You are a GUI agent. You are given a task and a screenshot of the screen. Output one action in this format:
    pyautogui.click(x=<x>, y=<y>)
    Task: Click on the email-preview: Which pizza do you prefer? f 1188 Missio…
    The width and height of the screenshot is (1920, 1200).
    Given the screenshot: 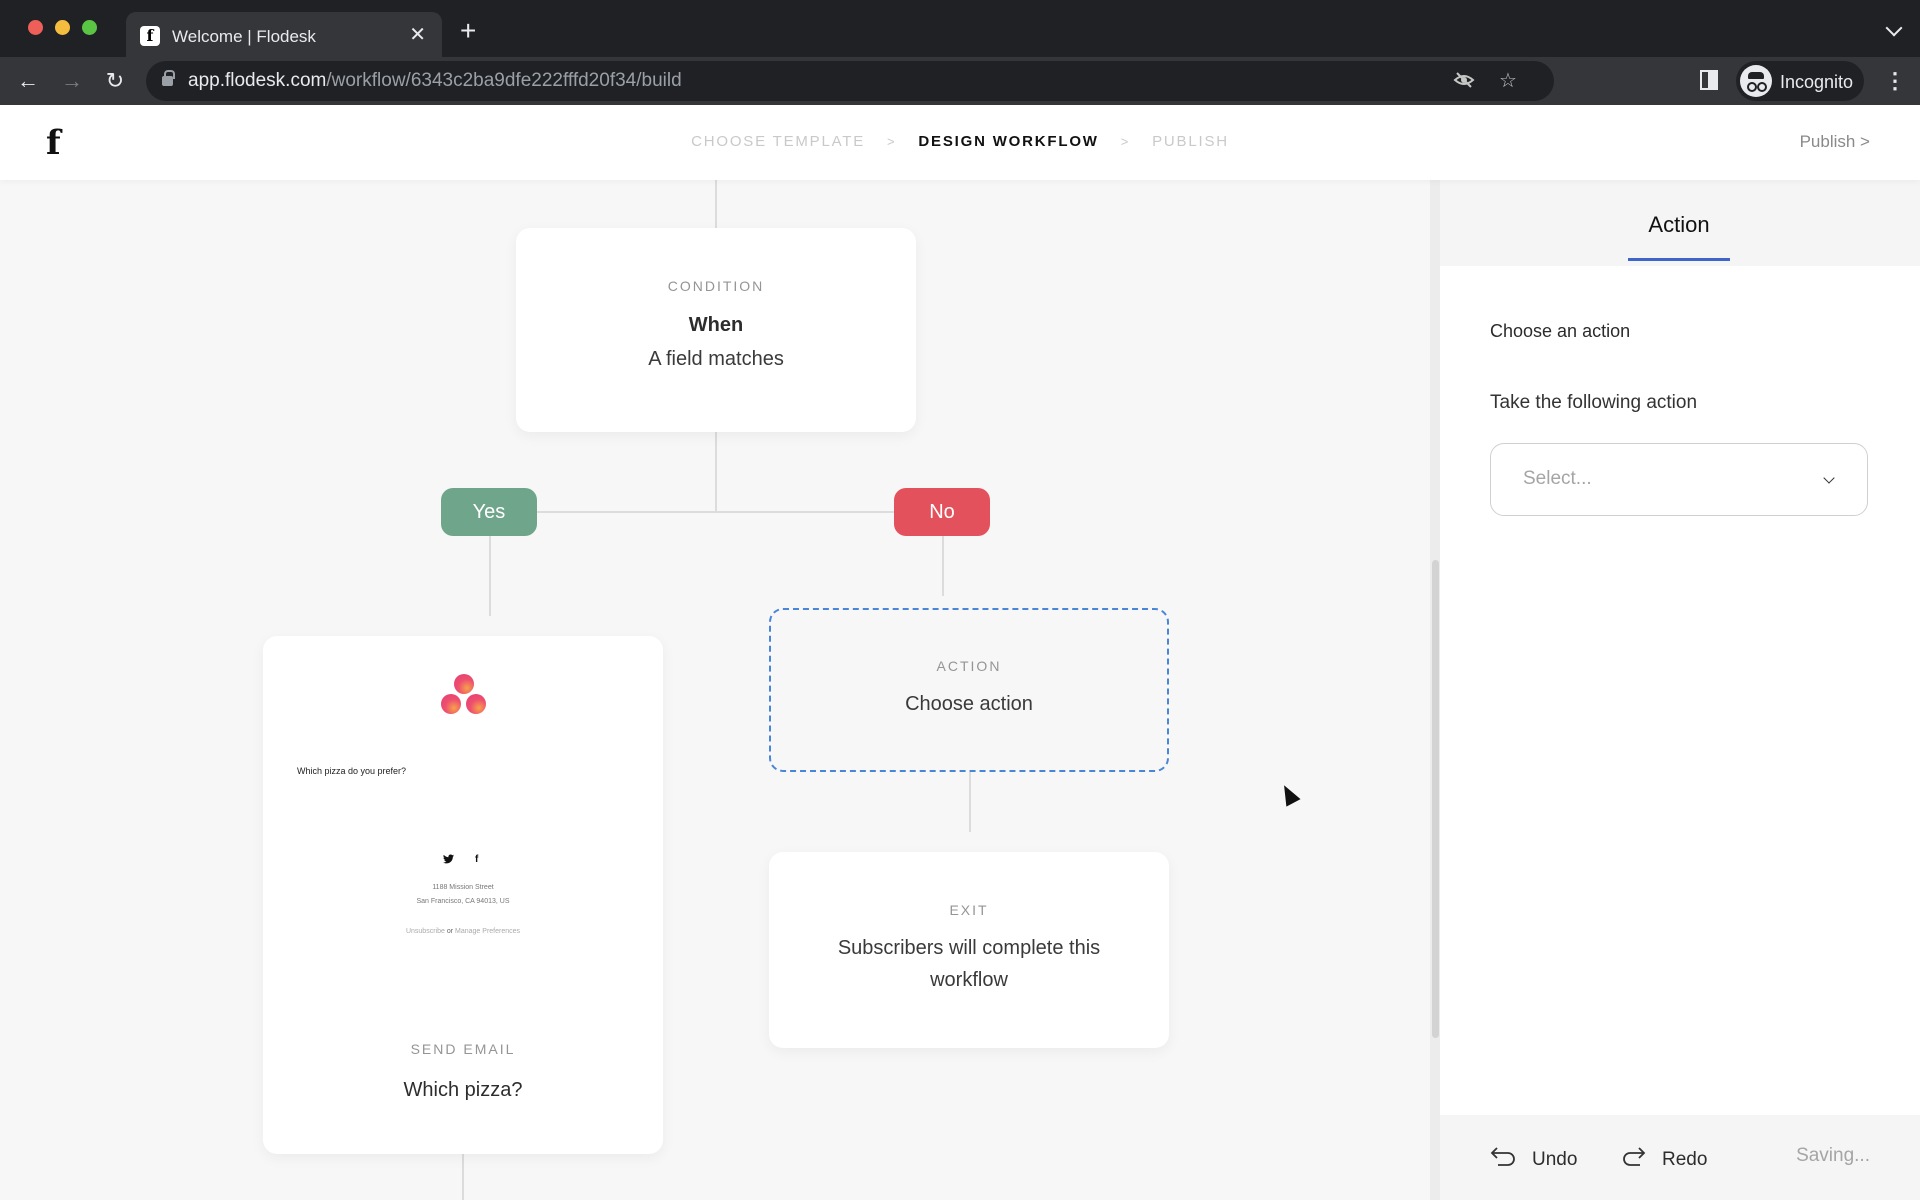 What is the action you would take?
    pyautogui.click(x=463, y=811)
    